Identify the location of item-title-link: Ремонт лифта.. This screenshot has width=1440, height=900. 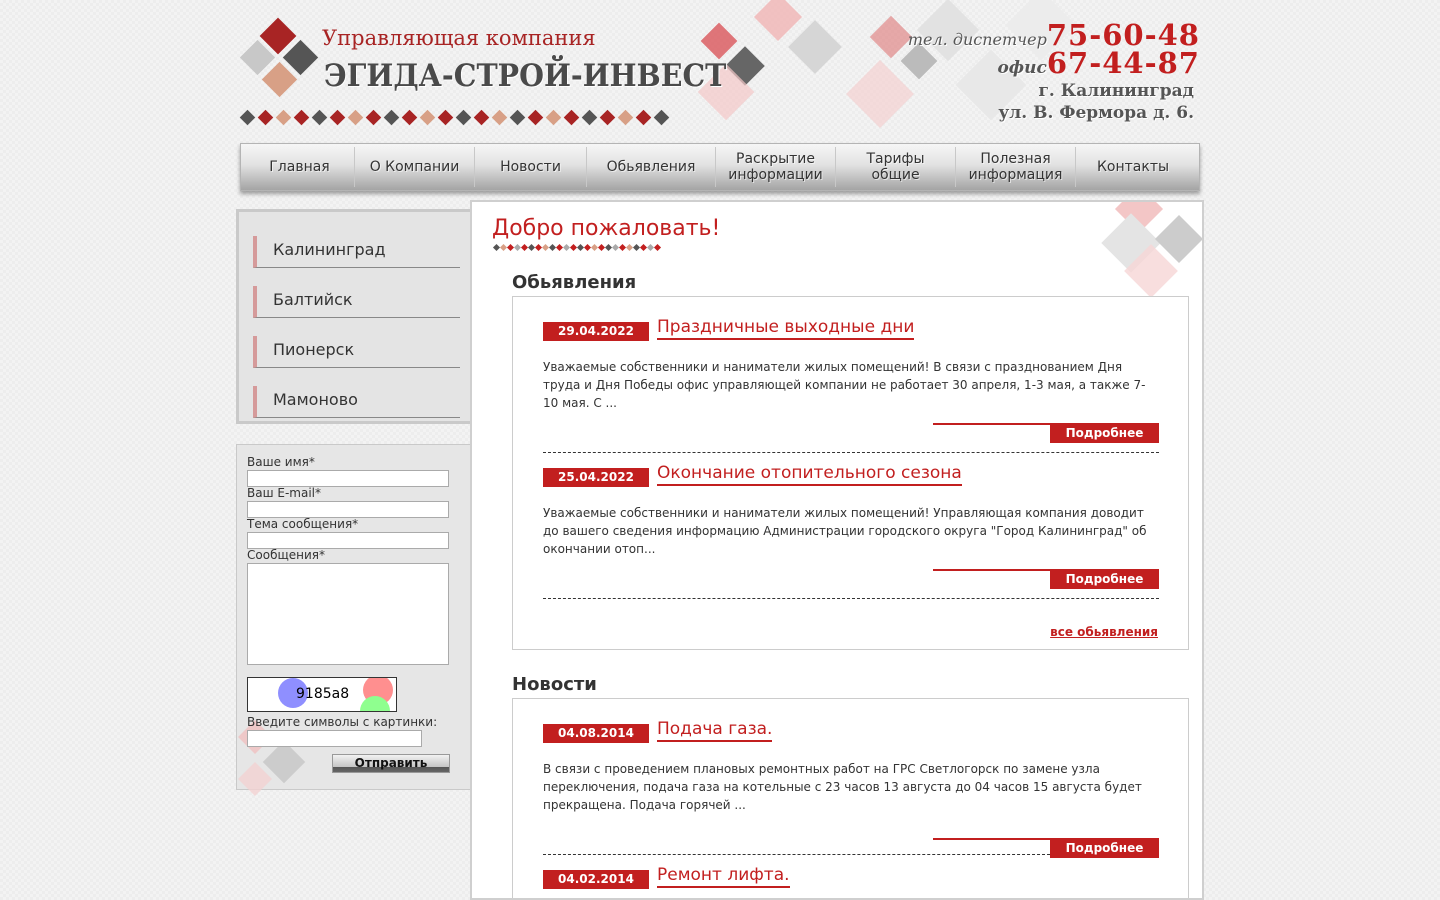
(723, 876).